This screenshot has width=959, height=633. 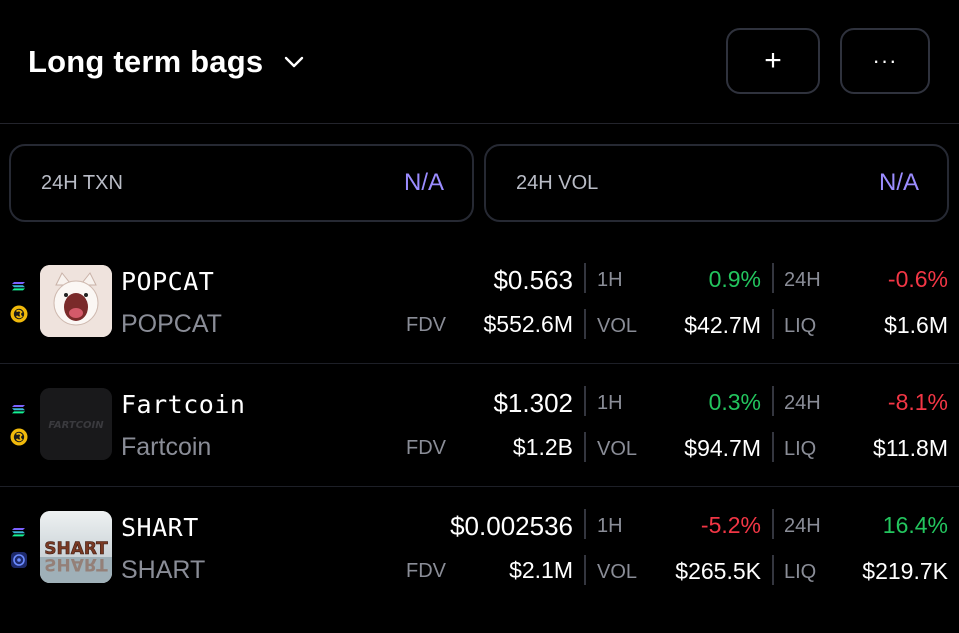 I want to click on fartcoin-logo: FARTCOIN, so click(x=76, y=424).